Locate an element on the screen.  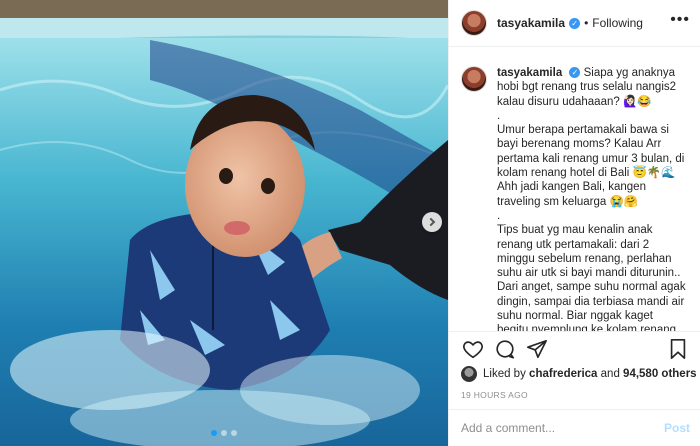
following-button: Following is located at coordinates (617, 23).